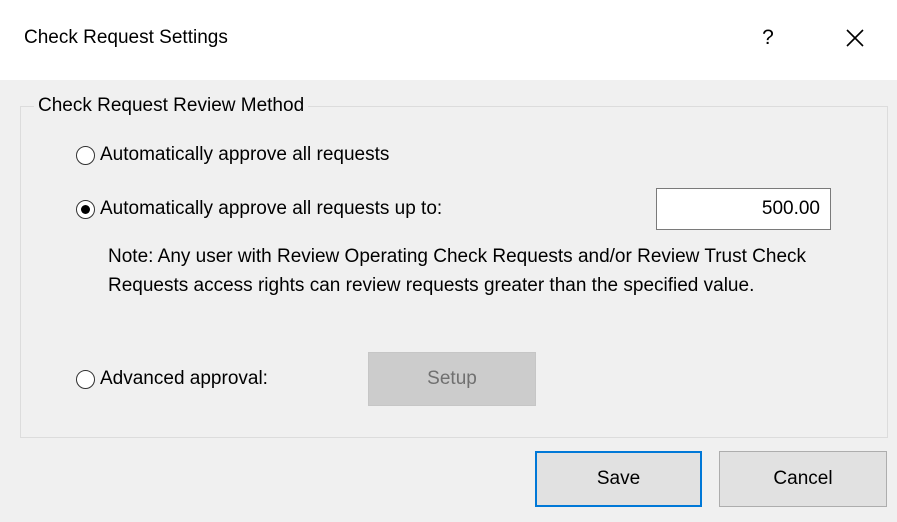  I want to click on close-button, so click(855, 38).